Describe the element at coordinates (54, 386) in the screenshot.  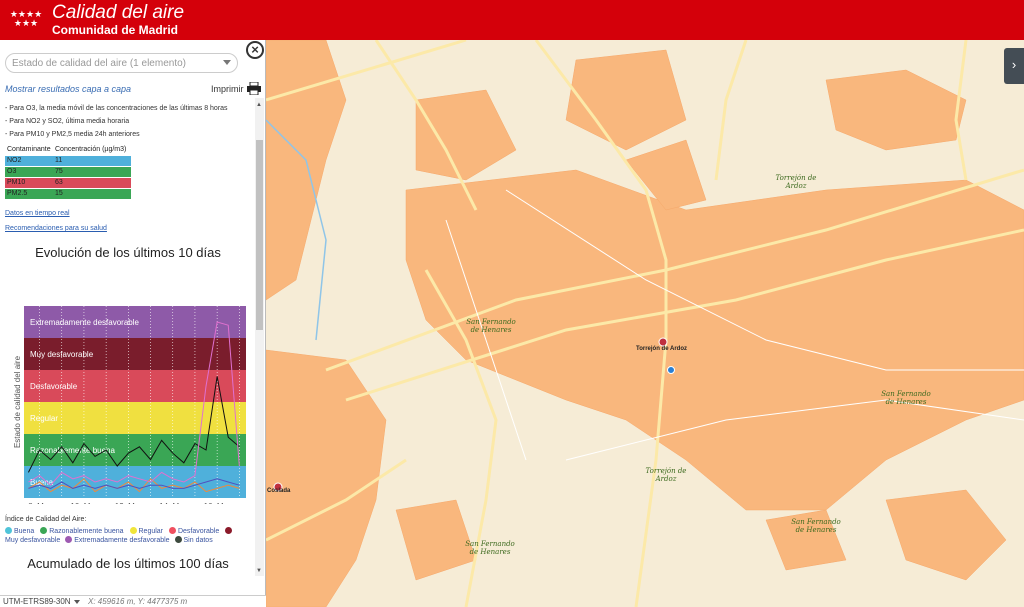
I see `aqi-band-label: Desfavorable` at that location.